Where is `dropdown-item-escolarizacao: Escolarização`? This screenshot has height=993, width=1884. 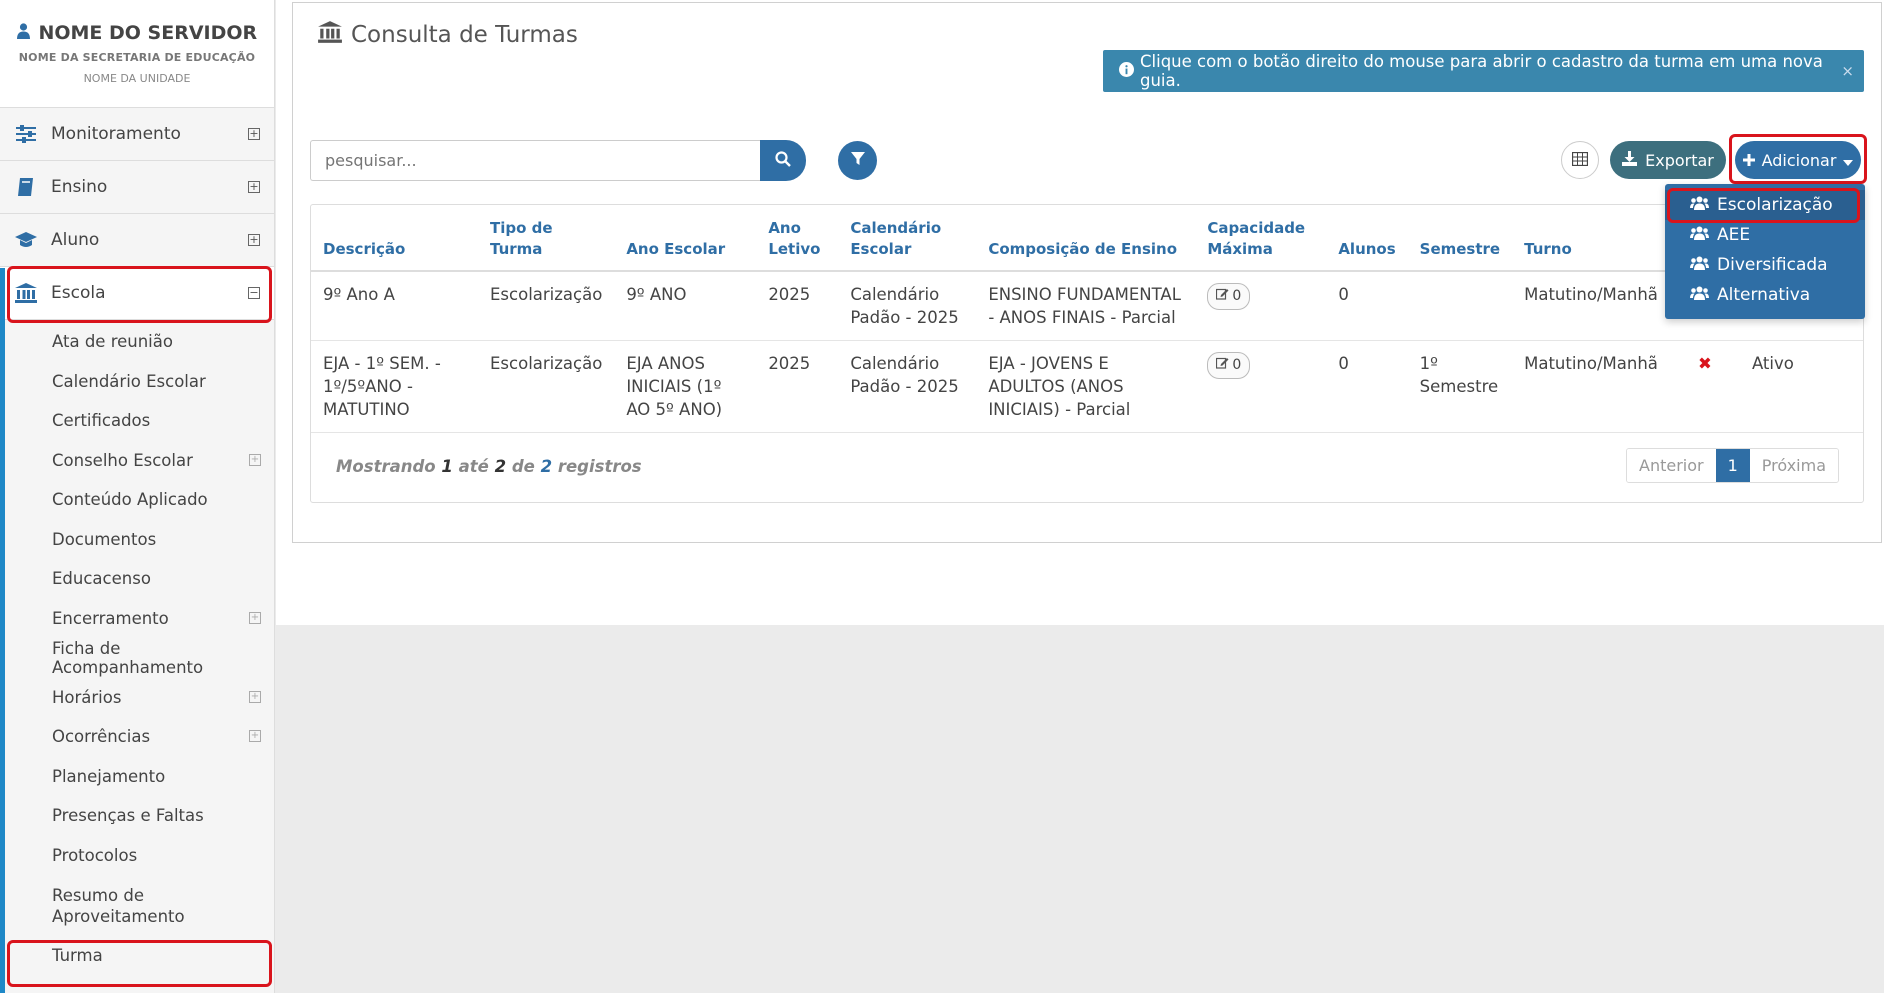 dropdown-item-escolarizacao: Escolarização is located at coordinates (1765, 205).